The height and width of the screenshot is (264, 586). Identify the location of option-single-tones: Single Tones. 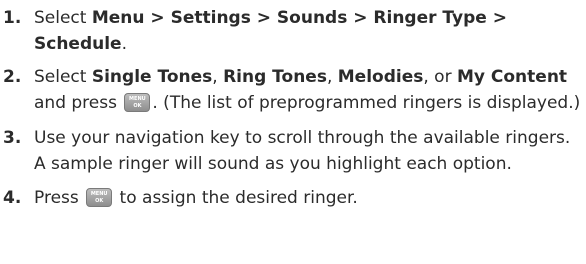
(152, 77).